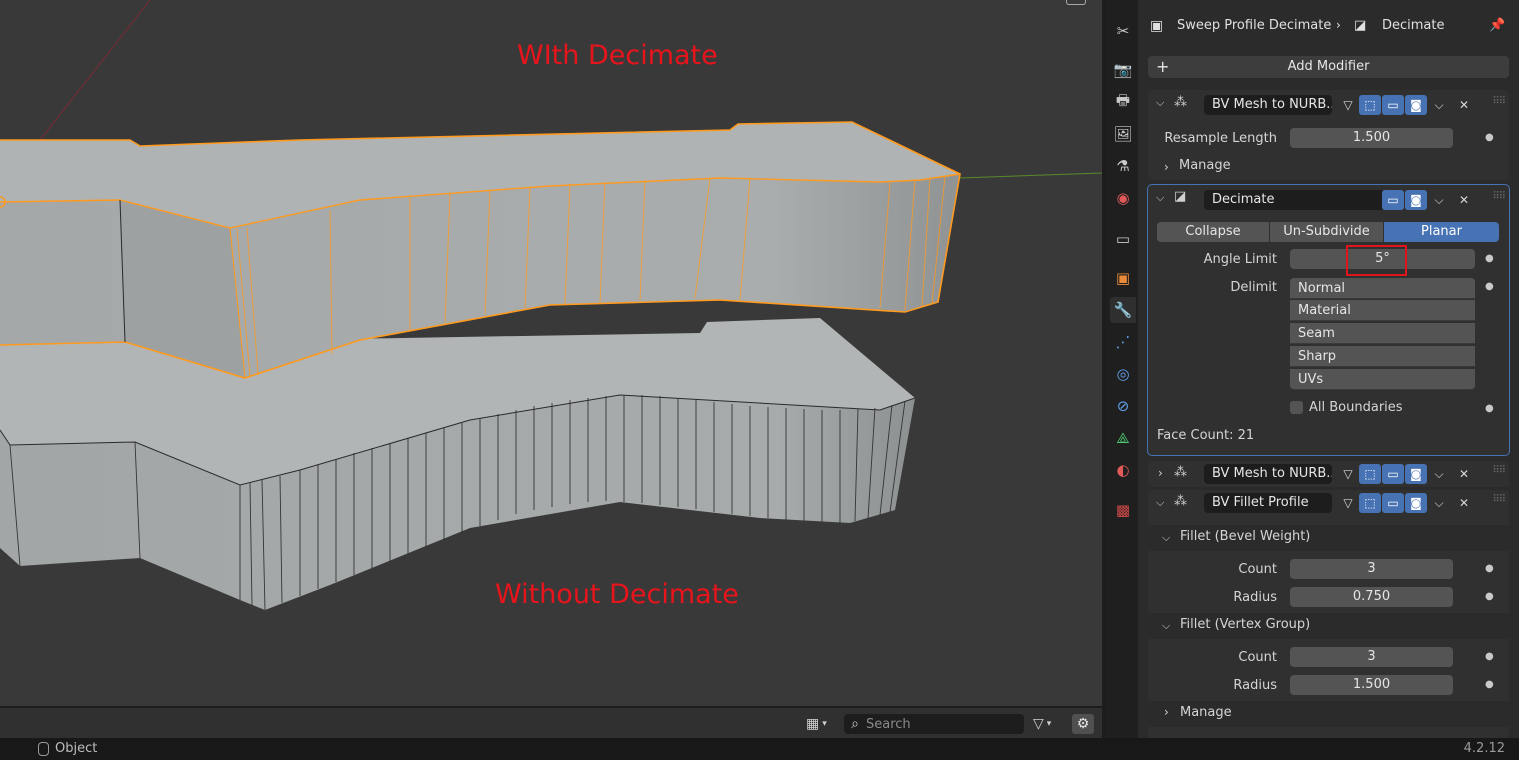 Image resolution: width=1519 pixels, height=760 pixels. What do you see at coordinates (1371, 685) in the screenshot?
I see `fillet-radius-field: 1.500` at bounding box center [1371, 685].